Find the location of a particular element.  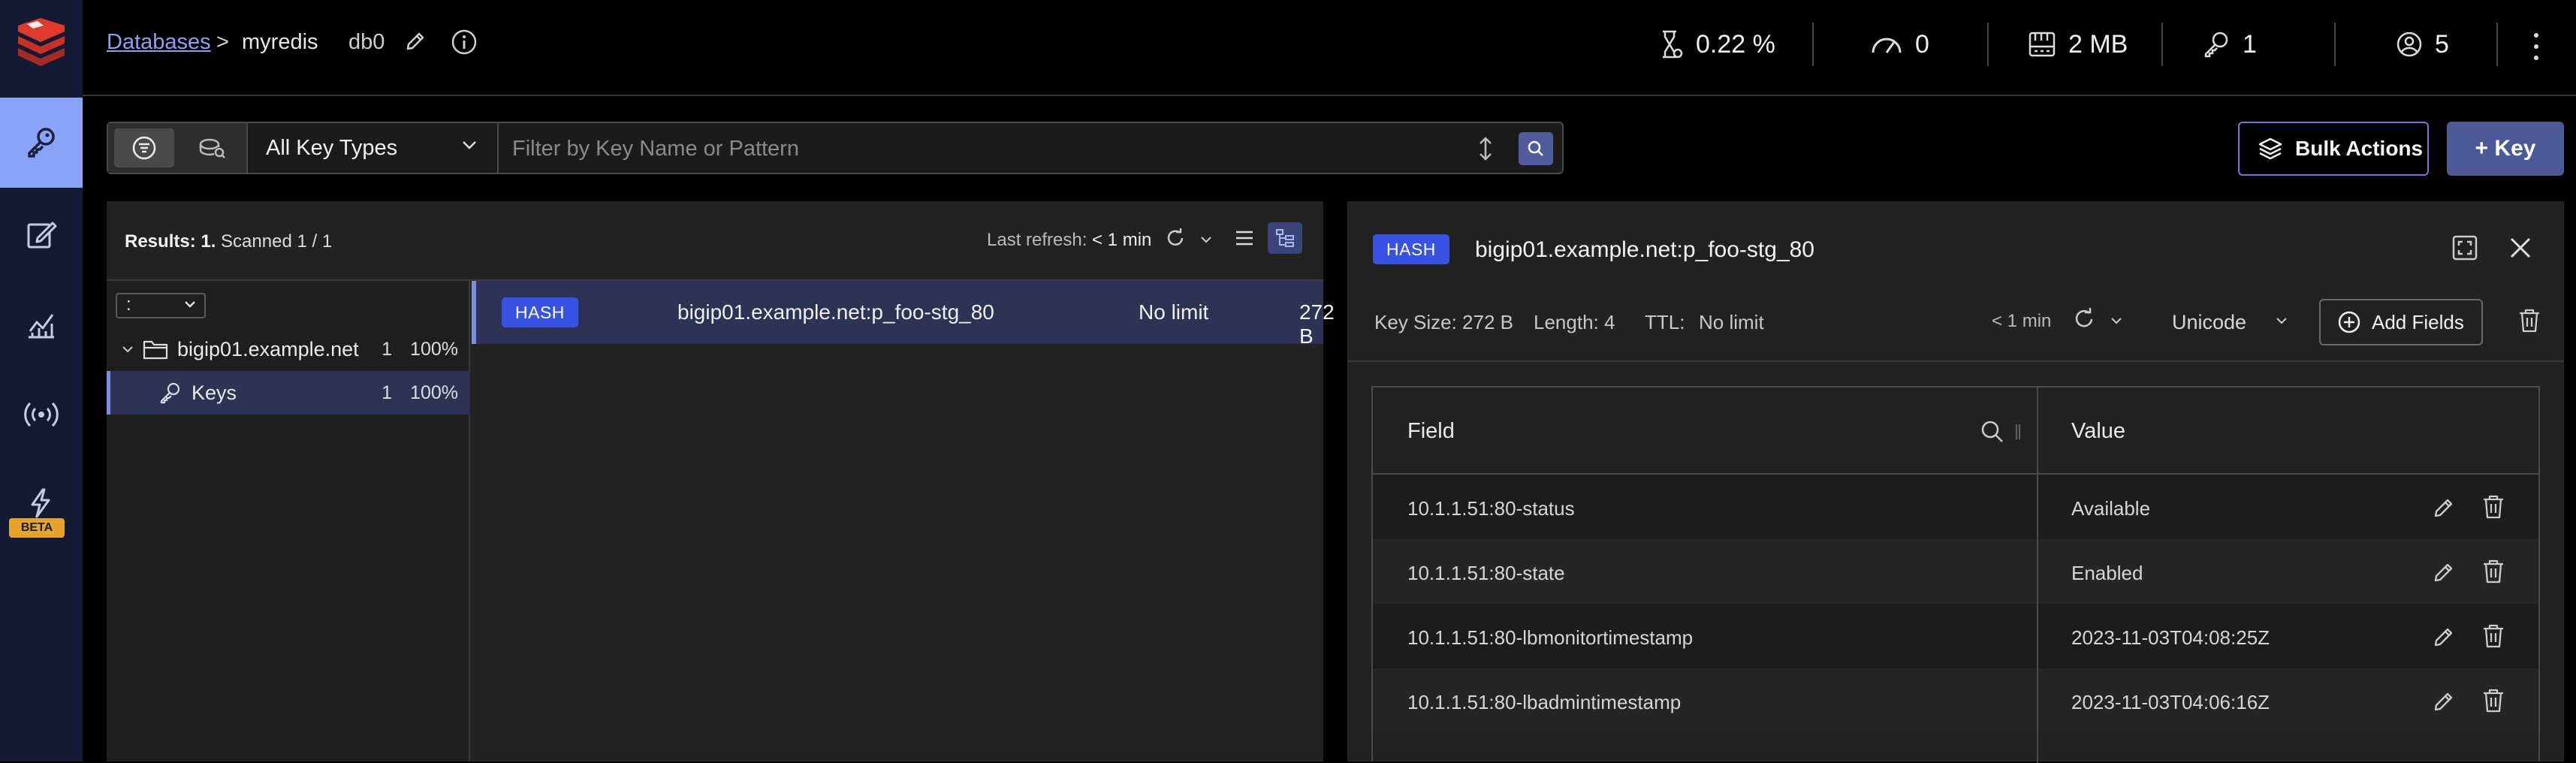

tree-folder-name: bigip01.example.net is located at coordinates (268, 348).